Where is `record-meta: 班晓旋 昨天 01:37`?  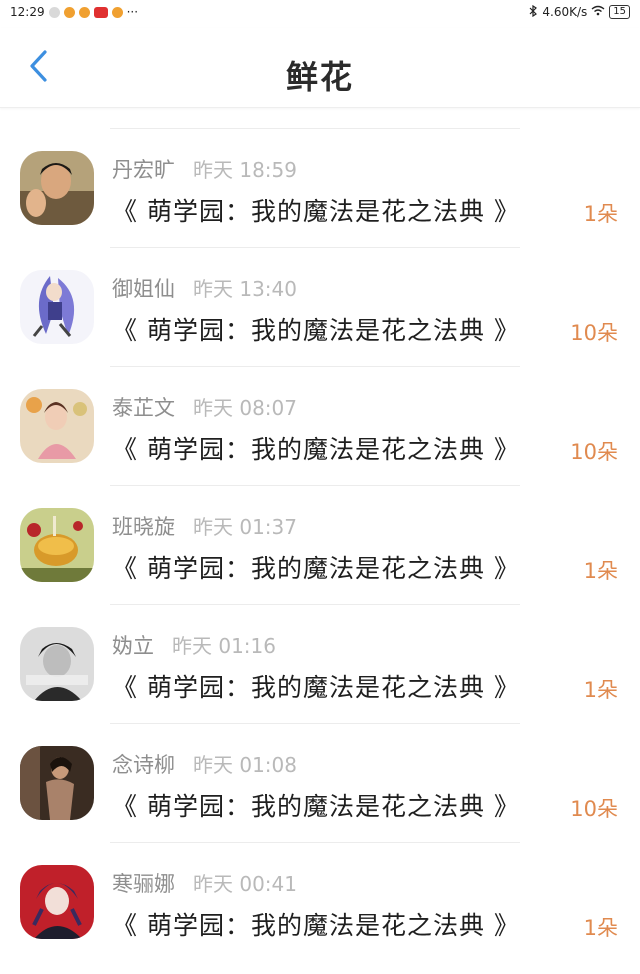
record-meta: 班晓旋 昨天 01:37 is located at coordinates (204, 526).